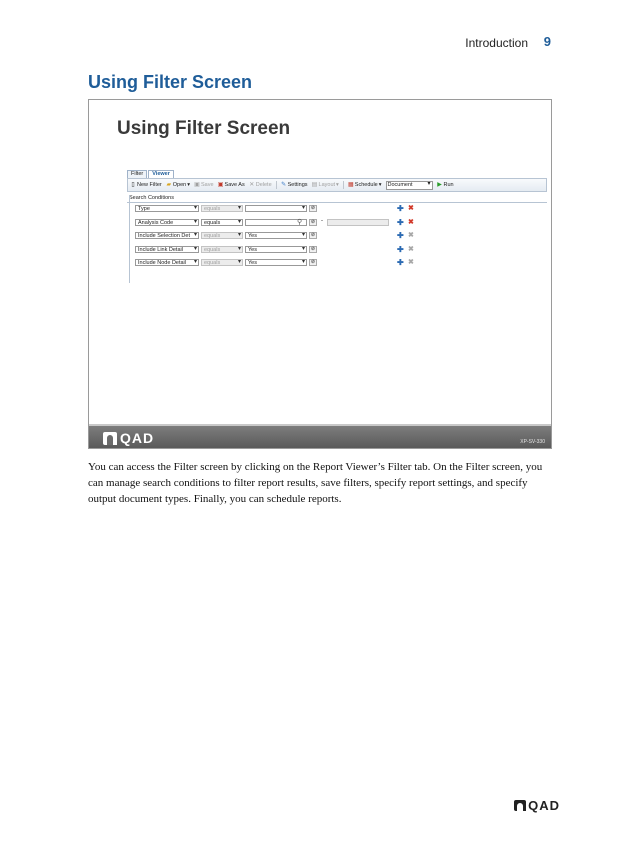 This screenshot has width=638, height=849. I want to click on layout-label: Layout, so click(327, 185).